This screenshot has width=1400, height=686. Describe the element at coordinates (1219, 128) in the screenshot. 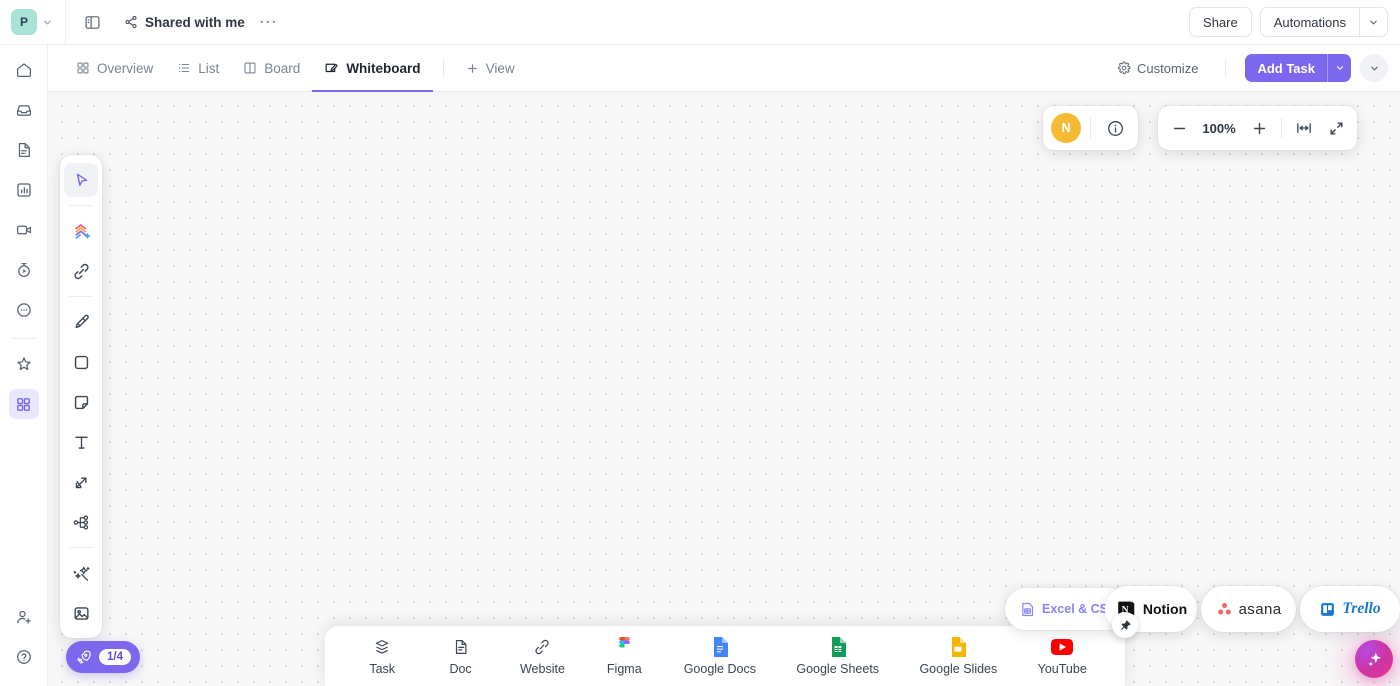

I see `zoom-level-value: 100%` at that location.